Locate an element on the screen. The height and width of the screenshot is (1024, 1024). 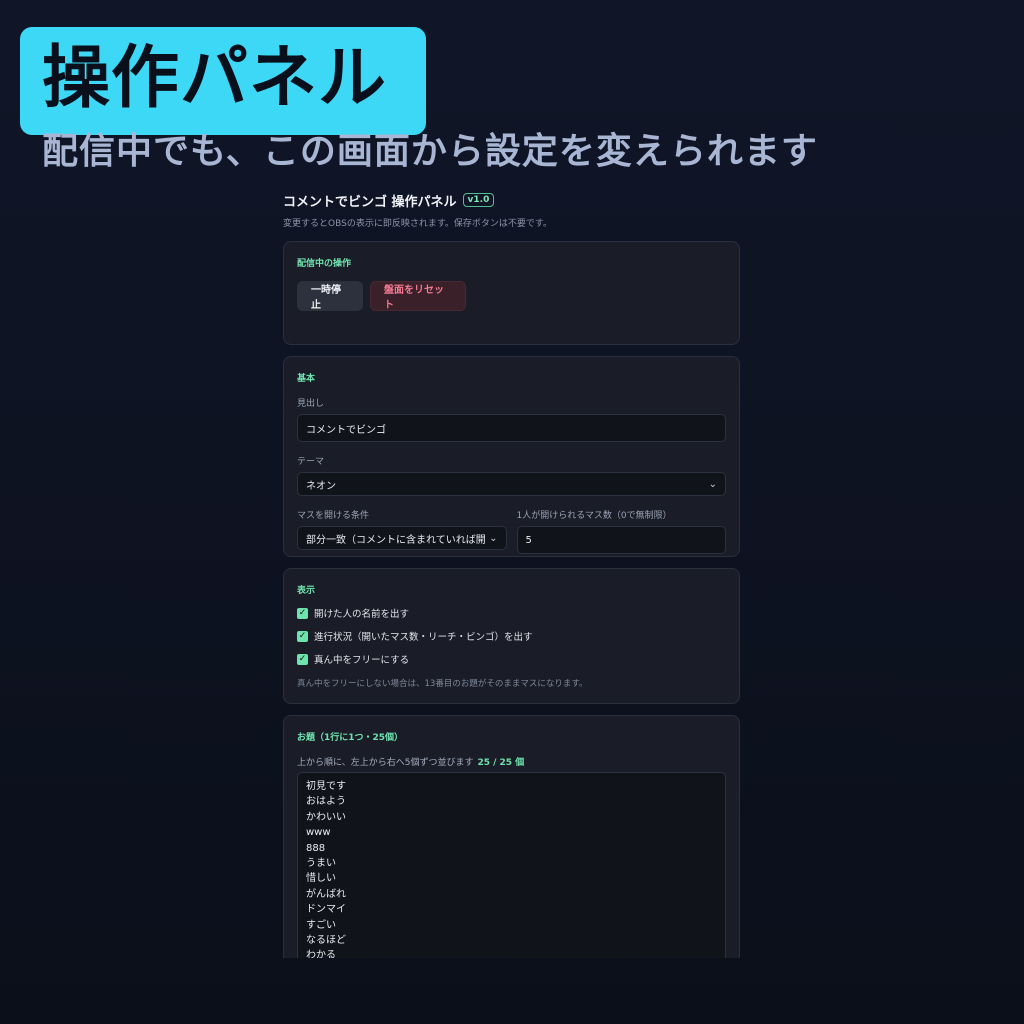
topics-subtitle-text: 上から順に、左上から右へ5個ずつ並びます is located at coordinates (385, 763).